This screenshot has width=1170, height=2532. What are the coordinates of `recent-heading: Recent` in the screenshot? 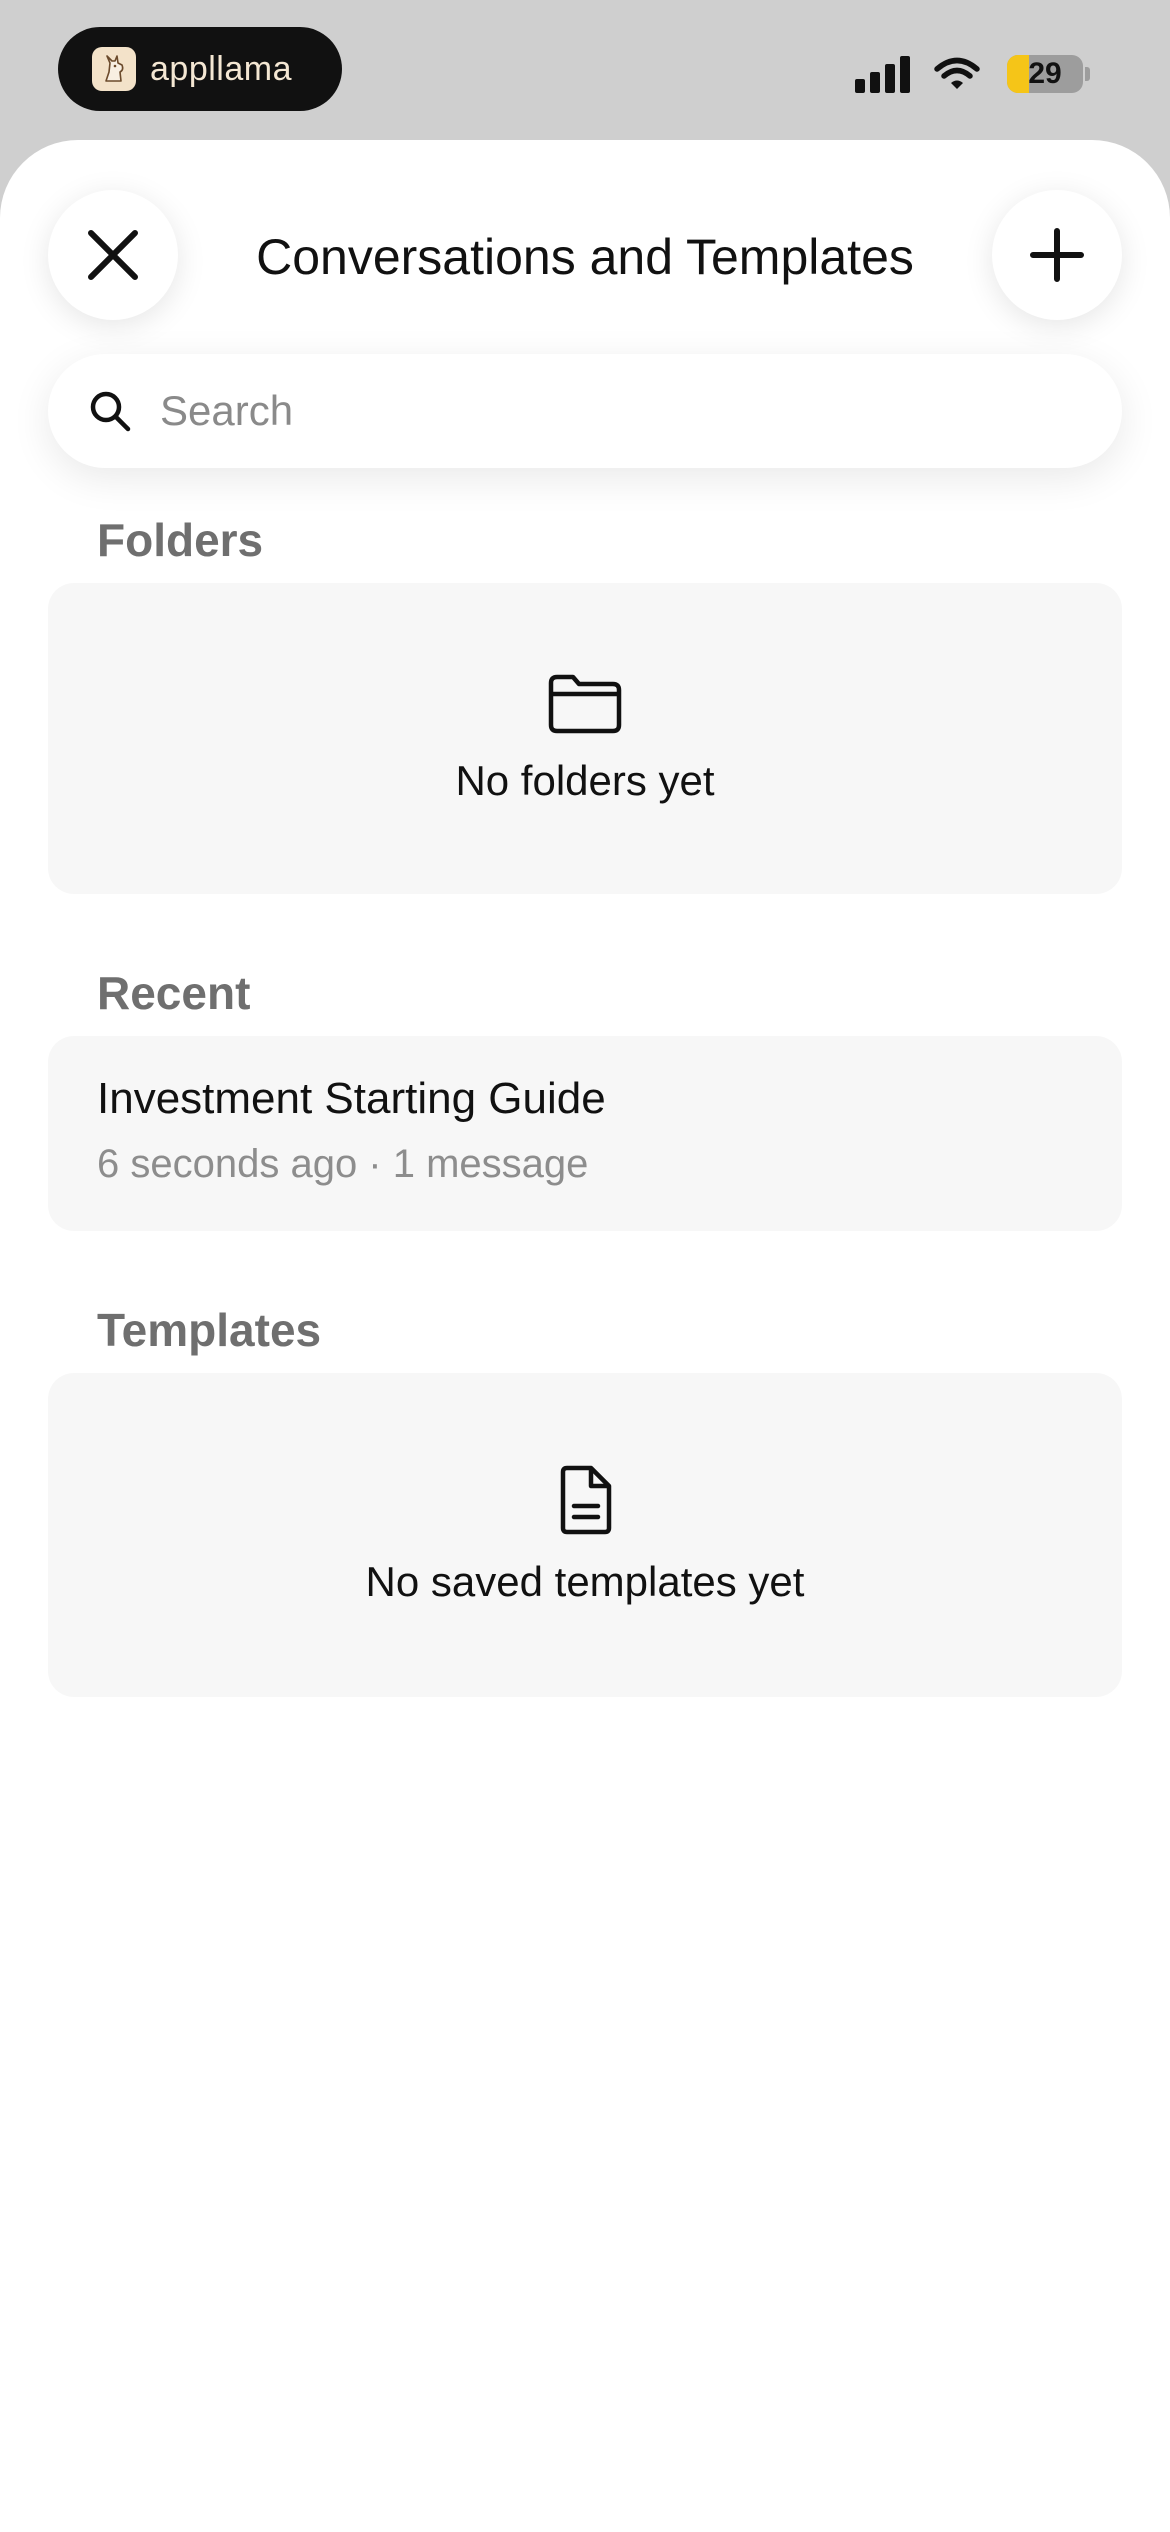 It's located at (174, 993).